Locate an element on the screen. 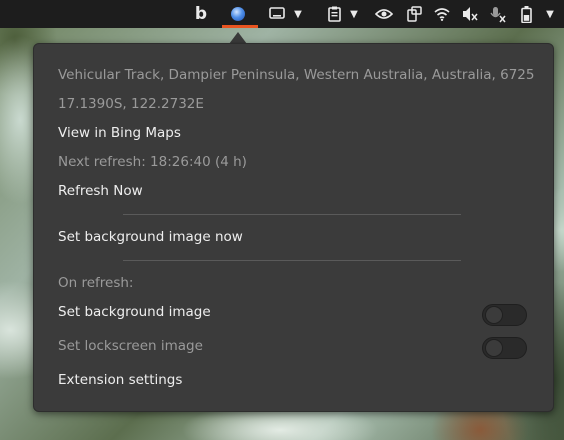  microphone-muted-icon is located at coordinates (498, 14).